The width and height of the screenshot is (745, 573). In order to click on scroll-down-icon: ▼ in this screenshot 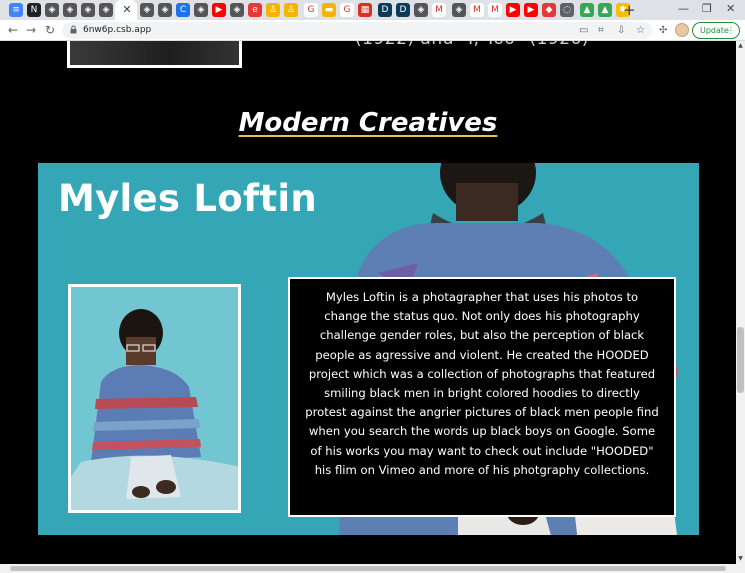, I will do `click(740, 558)`.